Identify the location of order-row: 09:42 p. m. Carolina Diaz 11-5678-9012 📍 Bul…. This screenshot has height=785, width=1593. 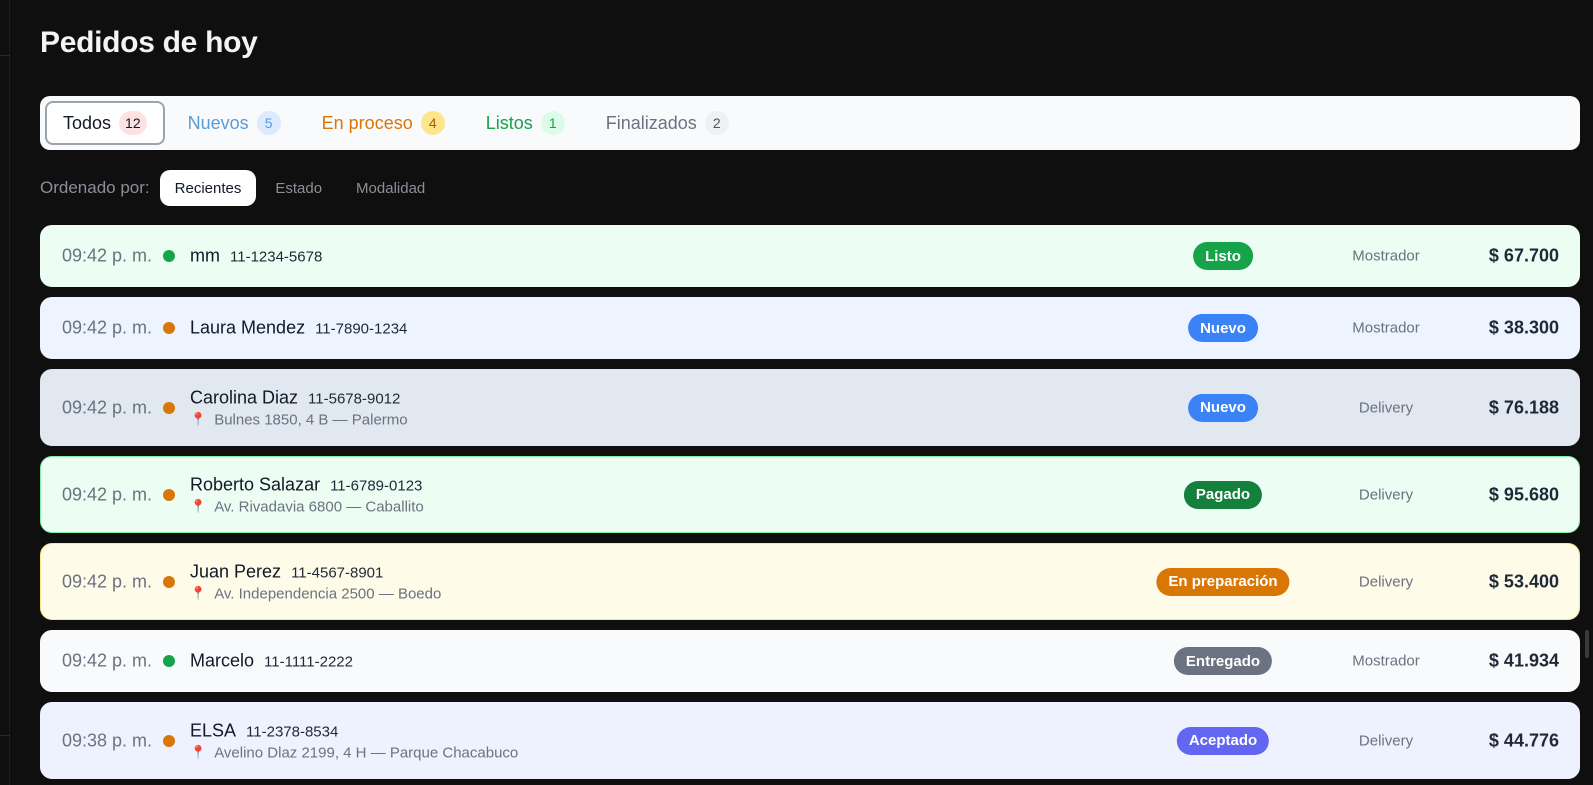
(810, 407).